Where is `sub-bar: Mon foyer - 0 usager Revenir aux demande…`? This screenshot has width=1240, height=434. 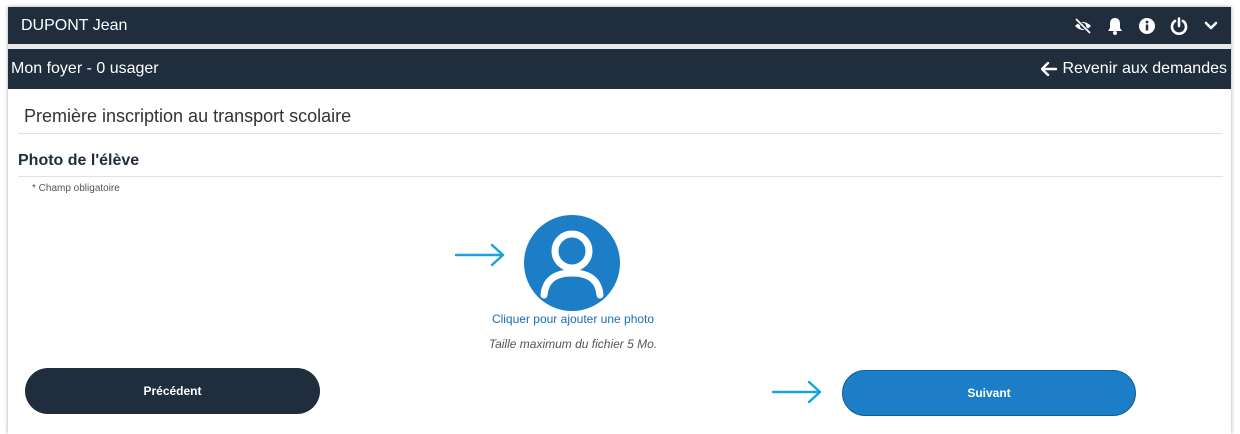
sub-bar: Mon foyer - 0 usager Revenir aux demande… is located at coordinates (619, 69).